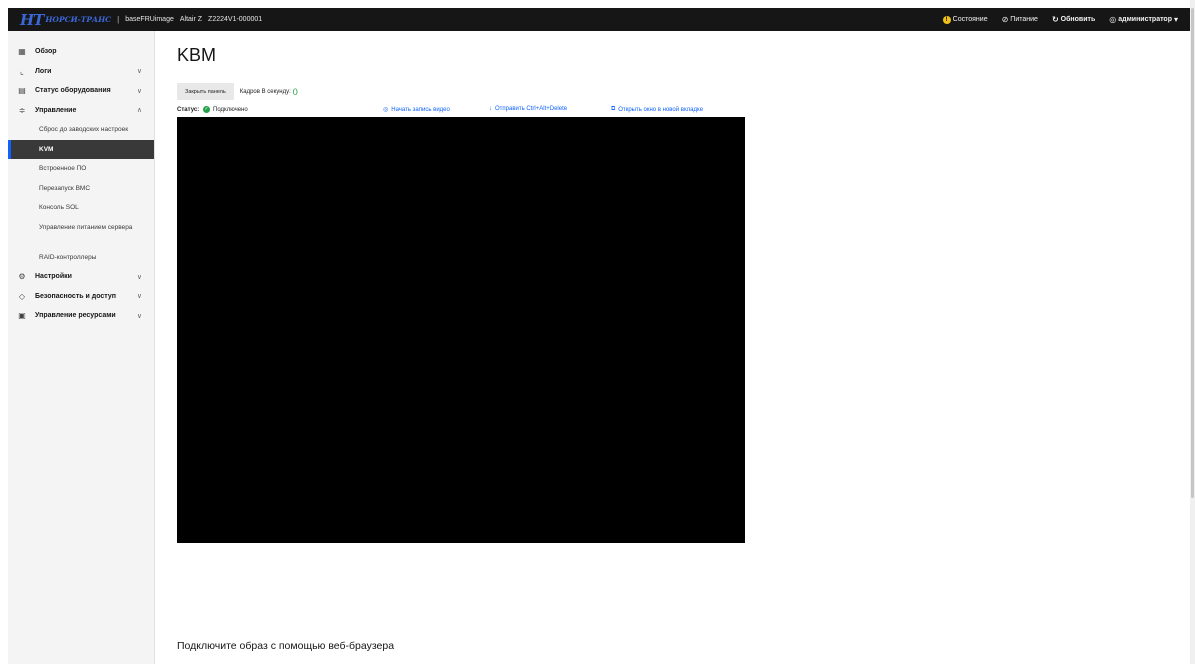  What do you see at coordinates (420, 109) in the screenshot?
I see `record-video-label: Начать запись видео` at bounding box center [420, 109].